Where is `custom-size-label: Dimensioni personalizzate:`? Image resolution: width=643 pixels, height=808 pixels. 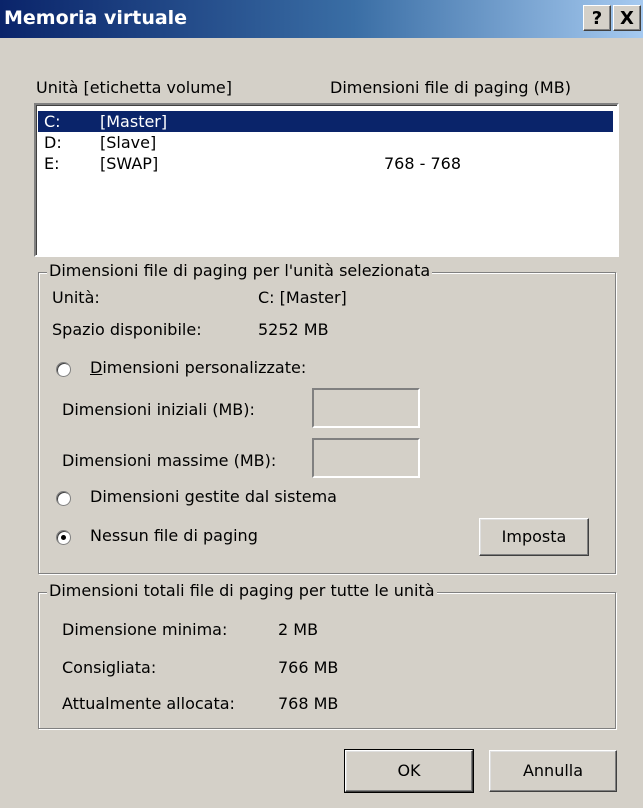
custom-size-label: Dimensioni personalizzate: is located at coordinates (198, 367).